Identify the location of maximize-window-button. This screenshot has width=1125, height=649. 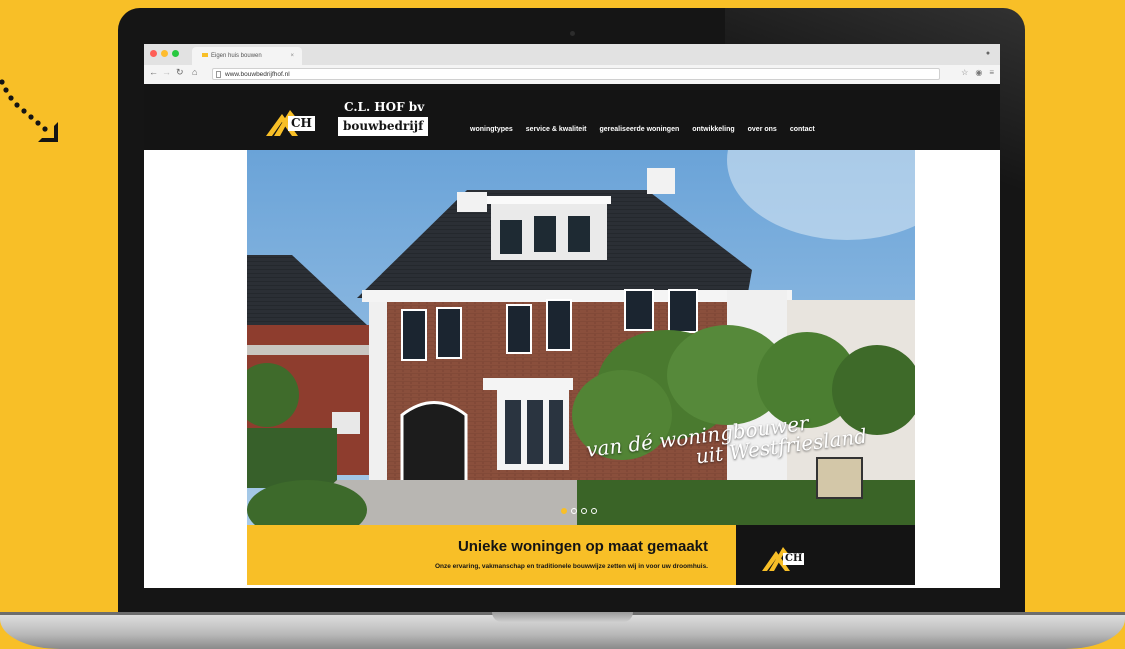
(175, 53).